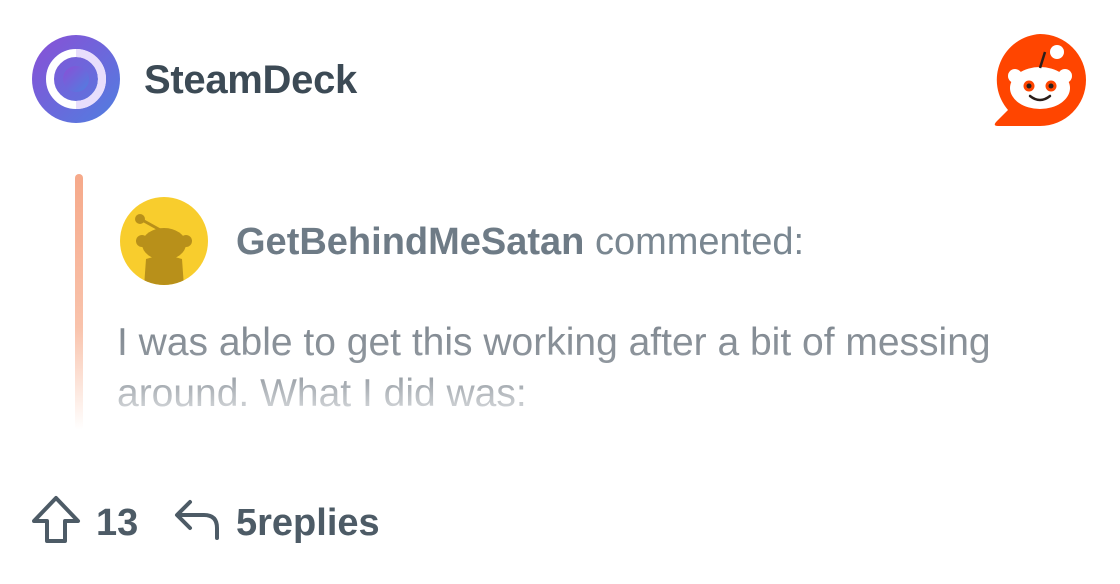 The image size is (1120, 584). Describe the element at coordinates (250, 80) in the screenshot. I see `subreddit-name: SteamDeck` at that location.